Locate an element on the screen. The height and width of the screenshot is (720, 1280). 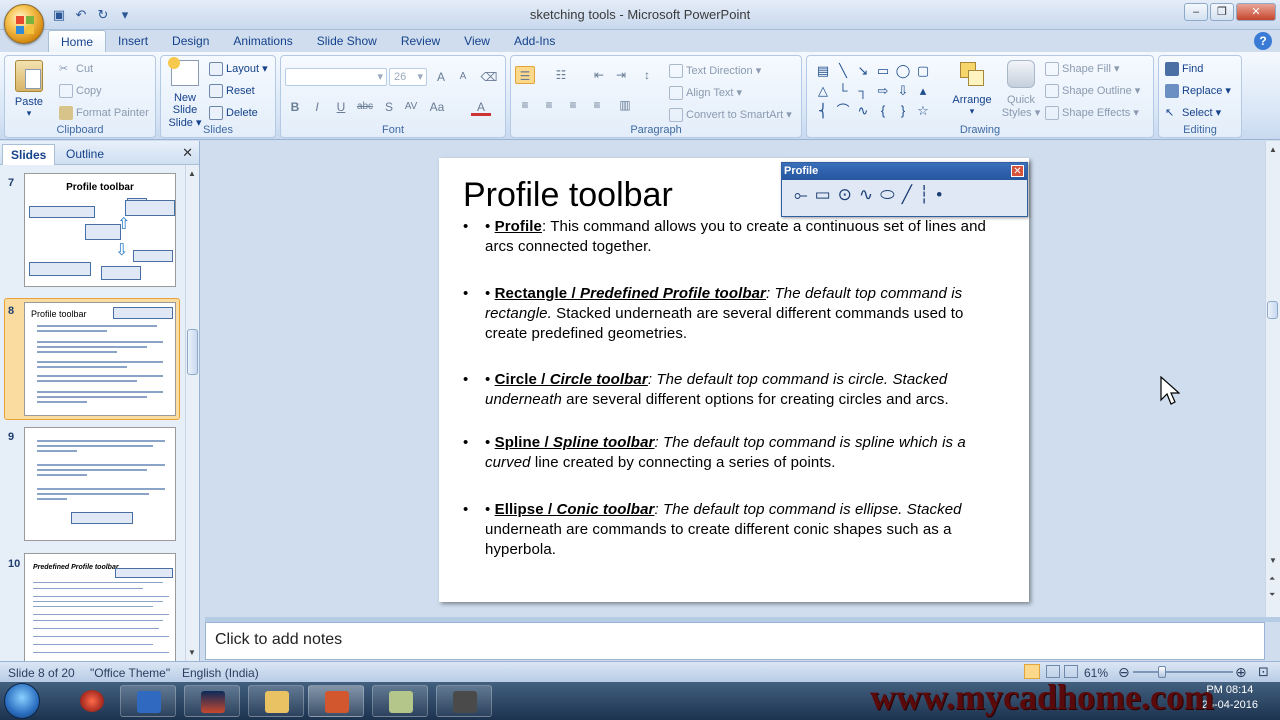
slide-scrollbar: ▲ ▼ ⏶ ⏷ is located at coordinates (1272, 379).